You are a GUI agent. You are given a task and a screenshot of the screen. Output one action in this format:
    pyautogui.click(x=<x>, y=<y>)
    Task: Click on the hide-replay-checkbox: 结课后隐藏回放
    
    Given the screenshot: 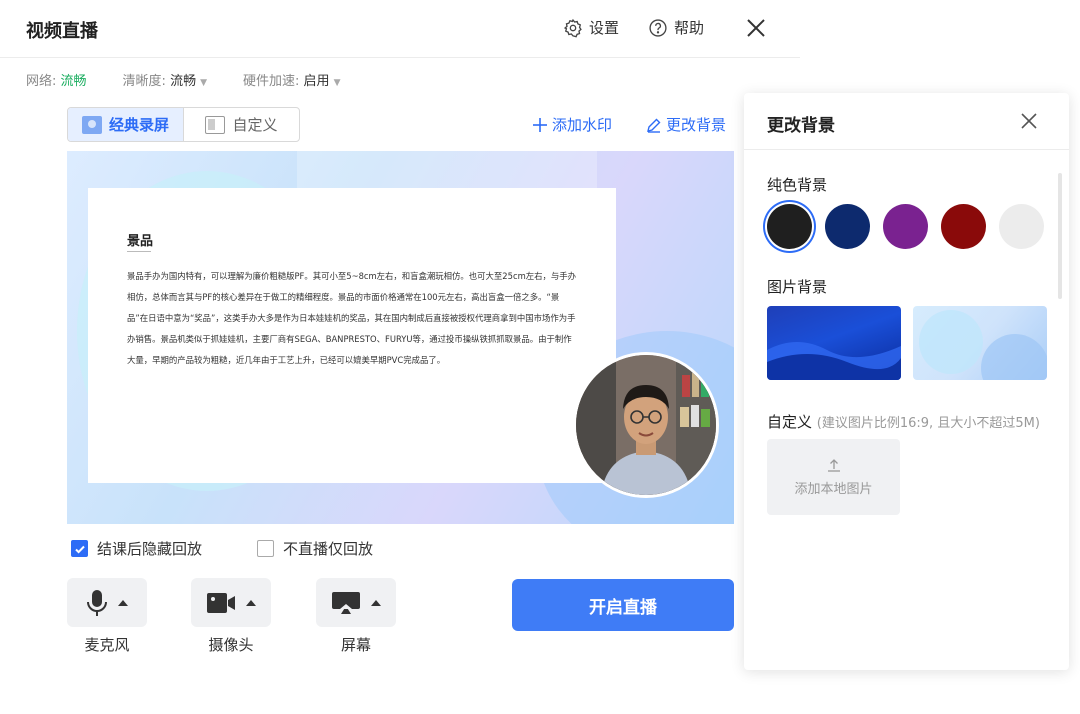 What is the action you would take?
    pyautogui.click(x=136, y=548)
    